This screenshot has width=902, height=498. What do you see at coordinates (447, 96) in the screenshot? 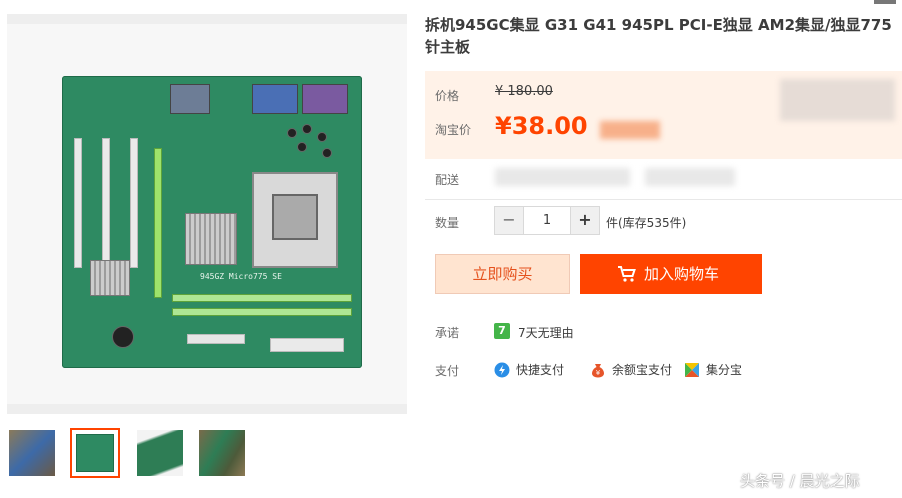
I see `price-label: 价格` at bounding box center [447, 96].